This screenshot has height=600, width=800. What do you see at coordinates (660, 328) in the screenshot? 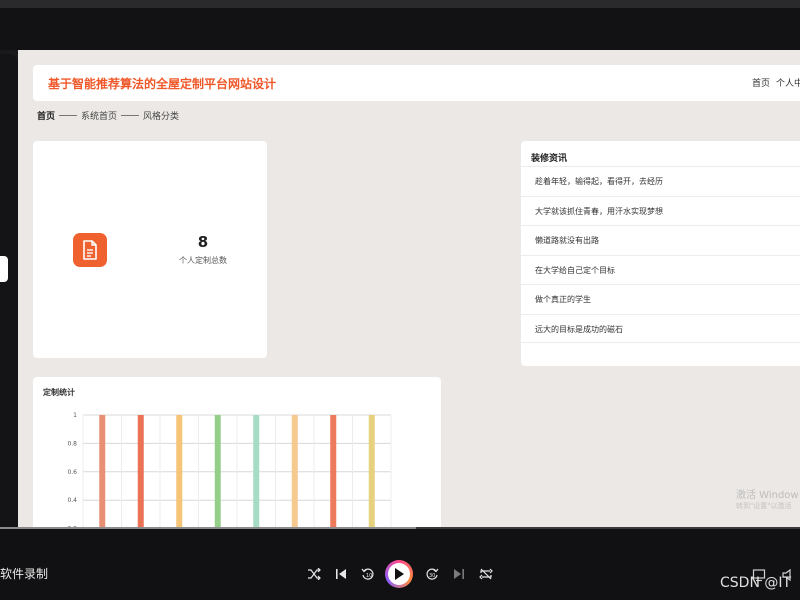
I see `news-item: 远大的目标是成功的磁石` at bounding box center [660, 328].